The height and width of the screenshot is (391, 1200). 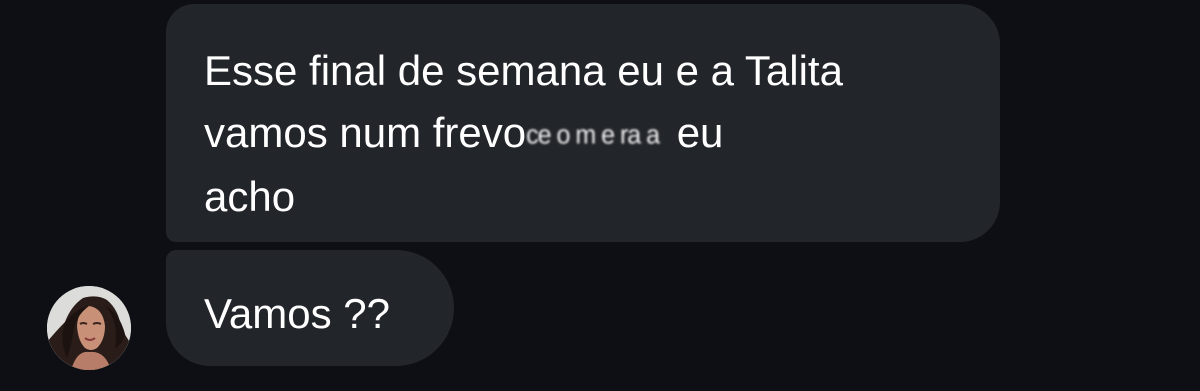 I want to click on message-line: acho, so click(x=250, y=196).